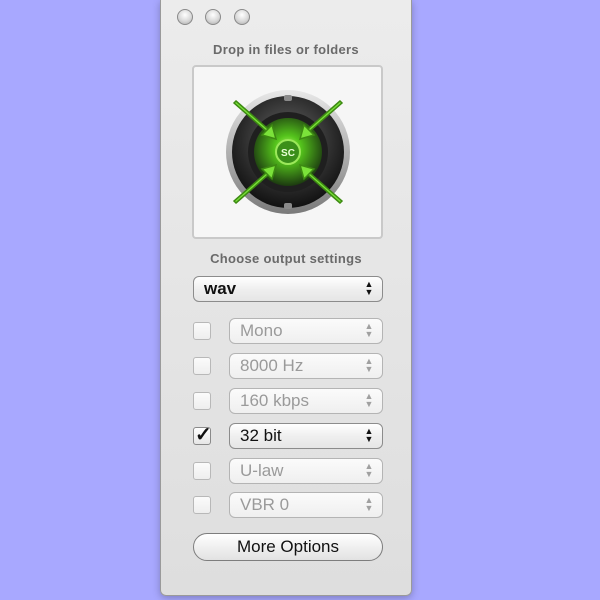 The image size is (600, 600). I want to click on bitrate-select: 160 kbps ▲ ▼, so click(306, 401).